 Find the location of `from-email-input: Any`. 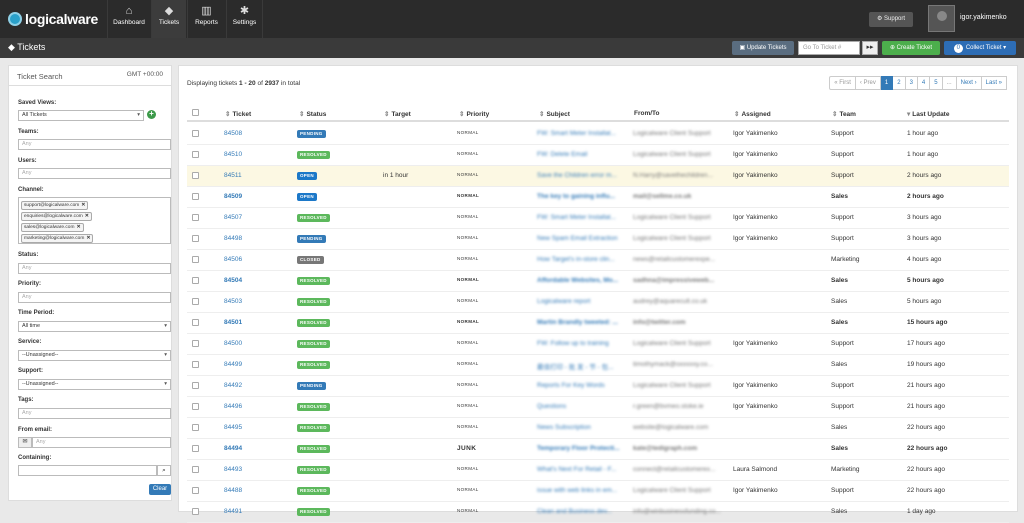

from-email-input: Any is located at coordinates (101, 442).